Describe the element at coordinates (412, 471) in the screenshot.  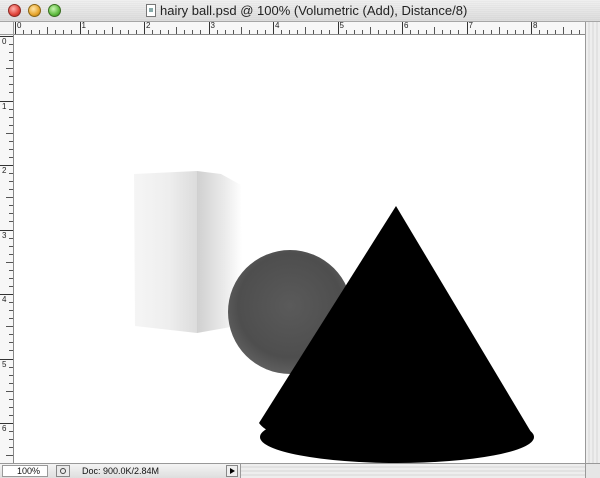
I see `horizontal-scrollbar` at that location.